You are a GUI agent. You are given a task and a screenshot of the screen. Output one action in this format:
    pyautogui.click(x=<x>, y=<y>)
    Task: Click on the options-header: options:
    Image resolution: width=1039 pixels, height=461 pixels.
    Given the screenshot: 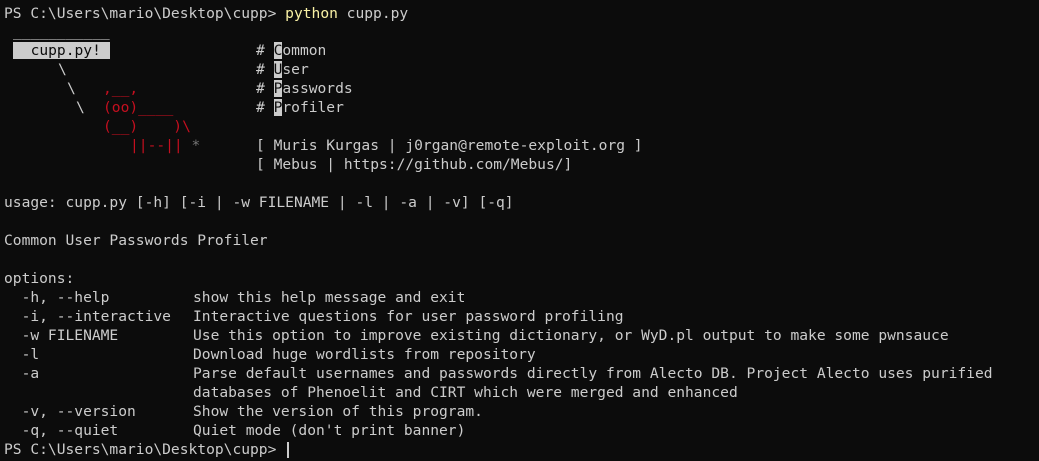 What is the action you would take?
    pyautogui.click(x=39, y=278)
    